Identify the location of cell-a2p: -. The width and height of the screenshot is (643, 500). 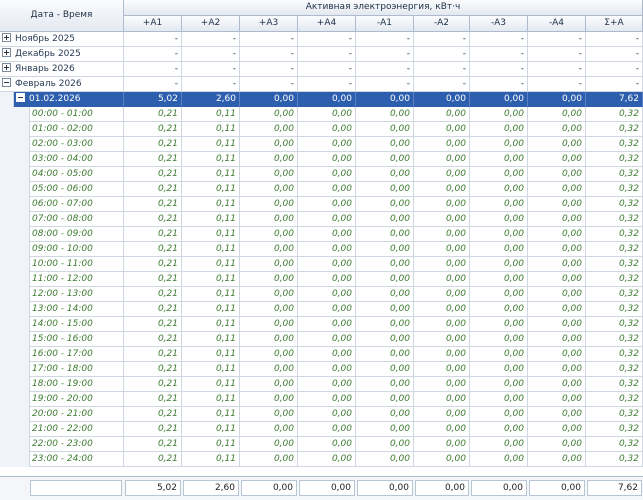
(211, 84).